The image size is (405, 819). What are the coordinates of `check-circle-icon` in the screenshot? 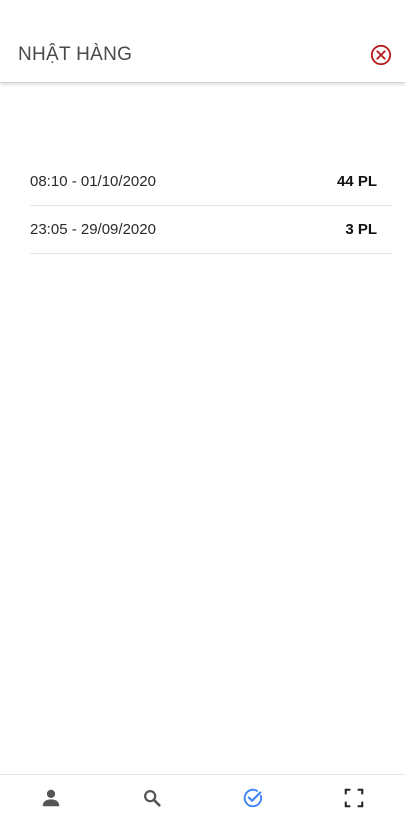 It's located at (253, 797).